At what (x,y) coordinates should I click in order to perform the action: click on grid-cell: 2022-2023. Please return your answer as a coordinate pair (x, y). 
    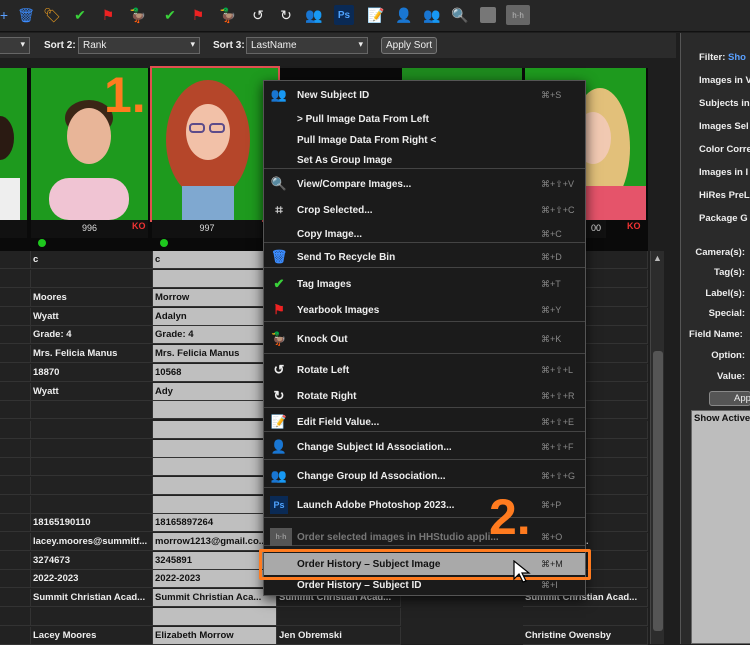
    Looking at the image, I should click on (92, 579).